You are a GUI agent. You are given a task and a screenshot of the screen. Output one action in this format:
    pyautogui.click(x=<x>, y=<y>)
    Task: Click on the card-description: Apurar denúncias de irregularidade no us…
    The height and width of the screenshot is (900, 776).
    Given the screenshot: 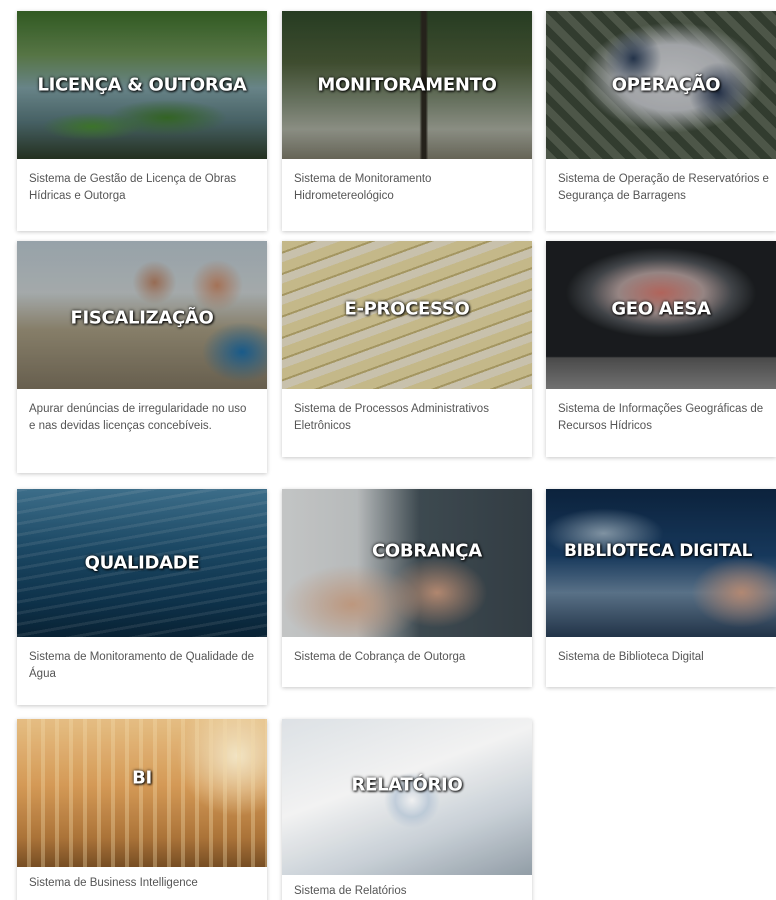 What is the action you would take?
    pyautogui.click(x=138, y=417)
    